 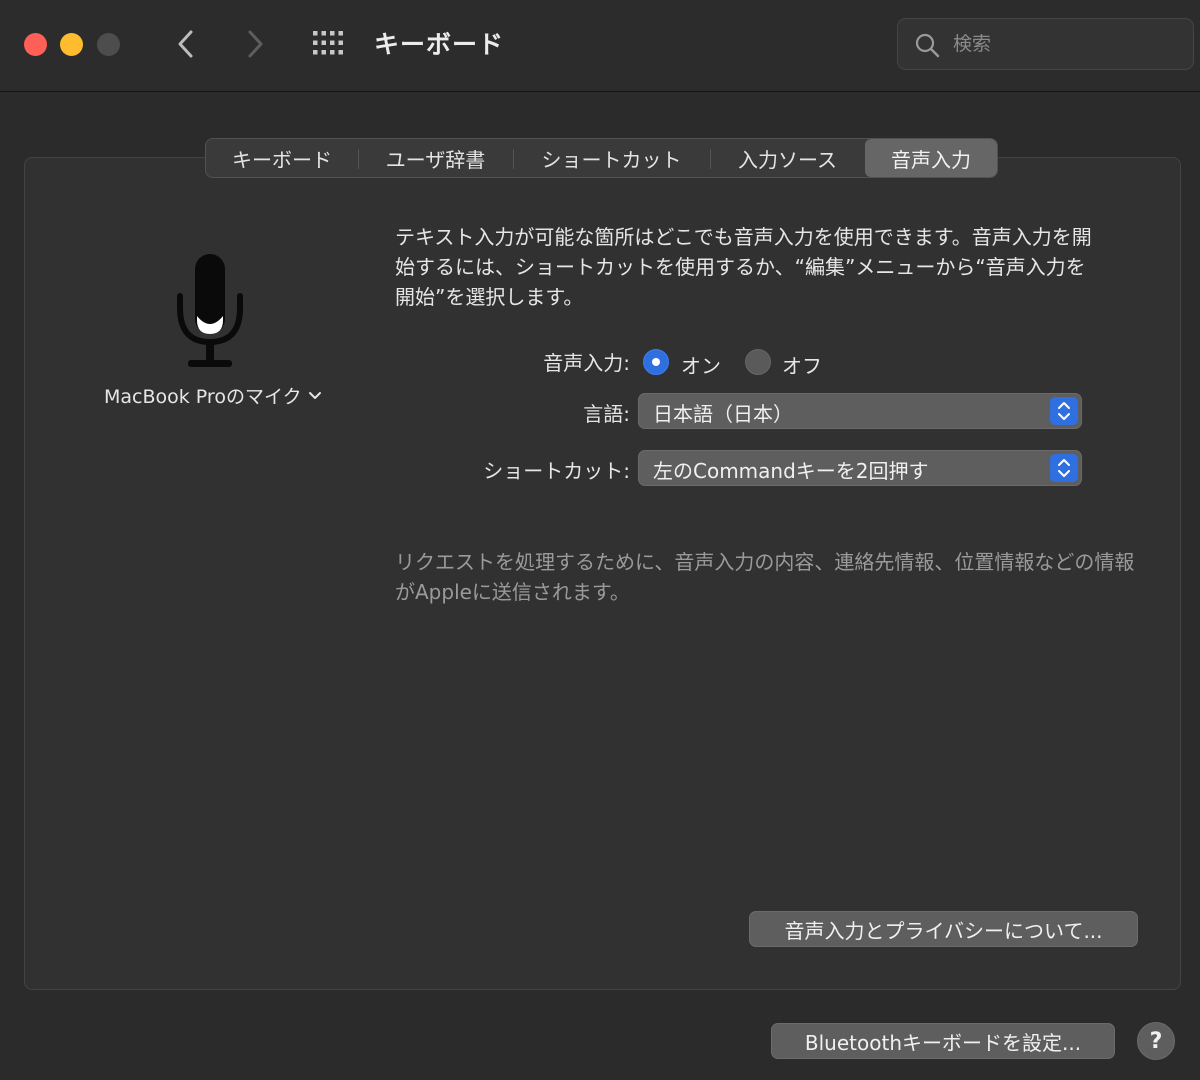 What do you see at coordinates (611, 158) in the screenshot?
I see `tab-shortcuts: ショートカット` at bounding box center [611, 158].